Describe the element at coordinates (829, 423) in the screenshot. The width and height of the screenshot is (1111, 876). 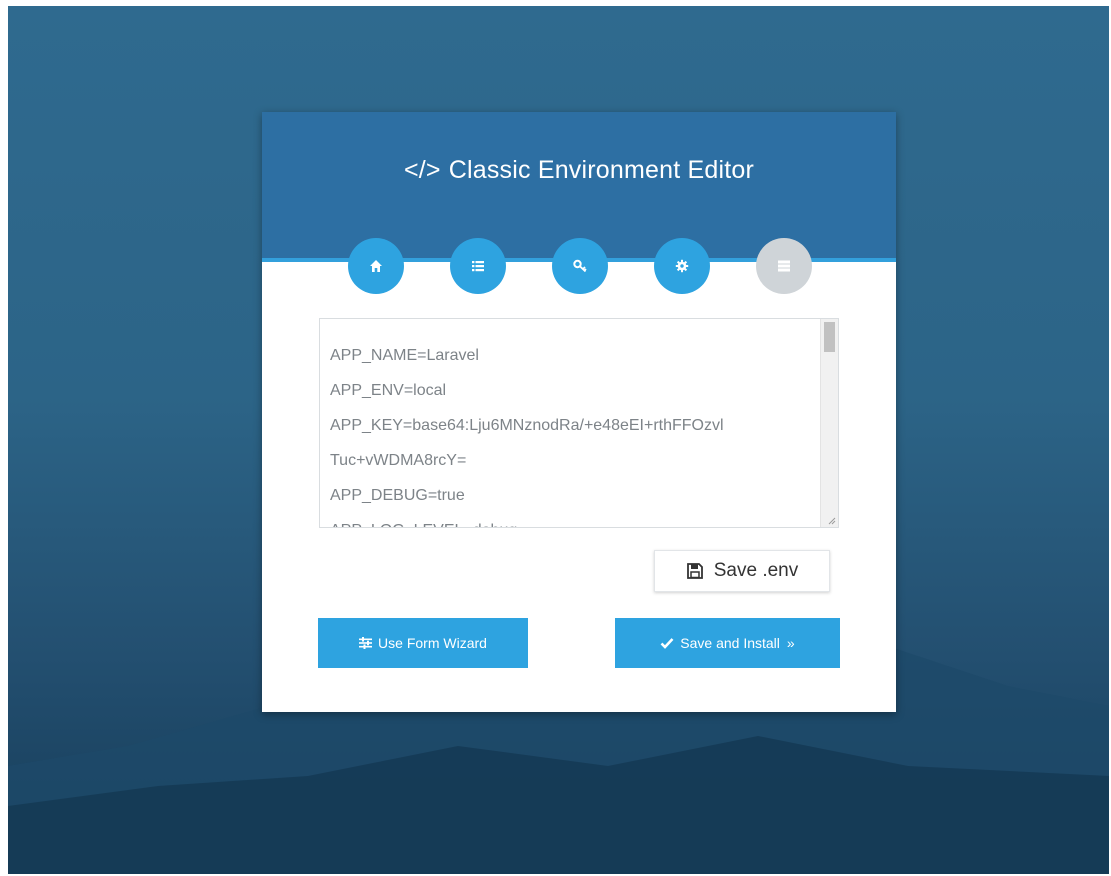
I see `textarea-scrollbar` at that location.